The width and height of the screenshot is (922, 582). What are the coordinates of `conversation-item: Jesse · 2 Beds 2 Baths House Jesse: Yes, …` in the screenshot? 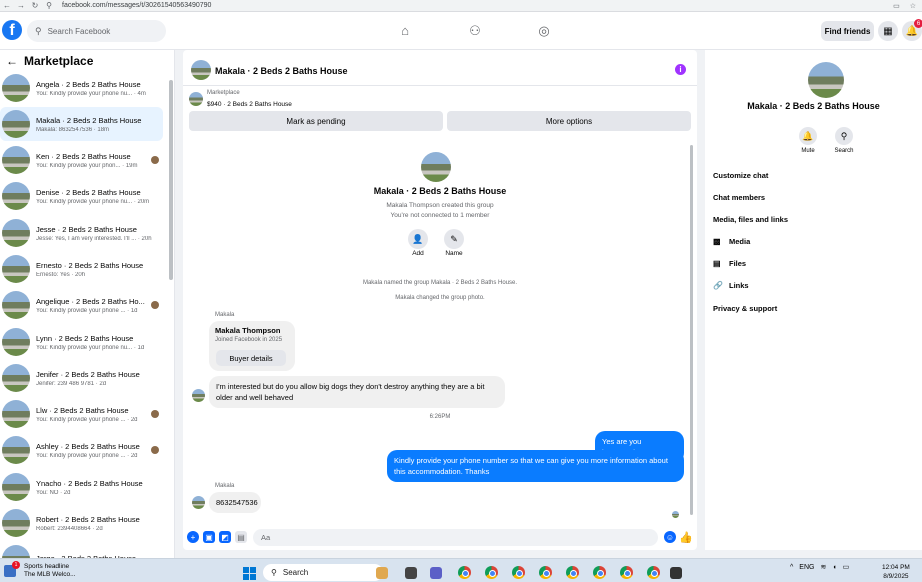 It's located at (81, 233).